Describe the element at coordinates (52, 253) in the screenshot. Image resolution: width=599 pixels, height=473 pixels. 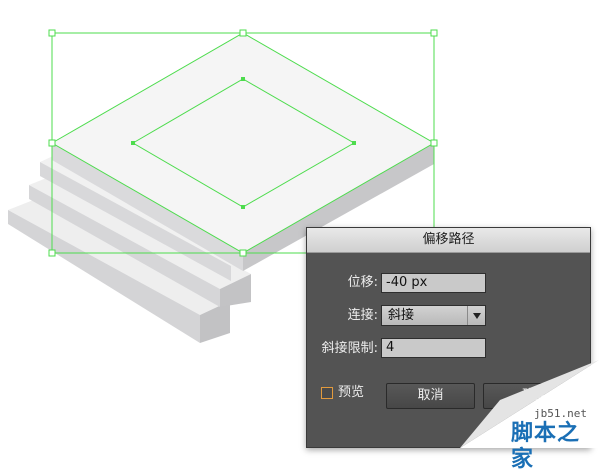
I see `handle-bottom-left` at that location.